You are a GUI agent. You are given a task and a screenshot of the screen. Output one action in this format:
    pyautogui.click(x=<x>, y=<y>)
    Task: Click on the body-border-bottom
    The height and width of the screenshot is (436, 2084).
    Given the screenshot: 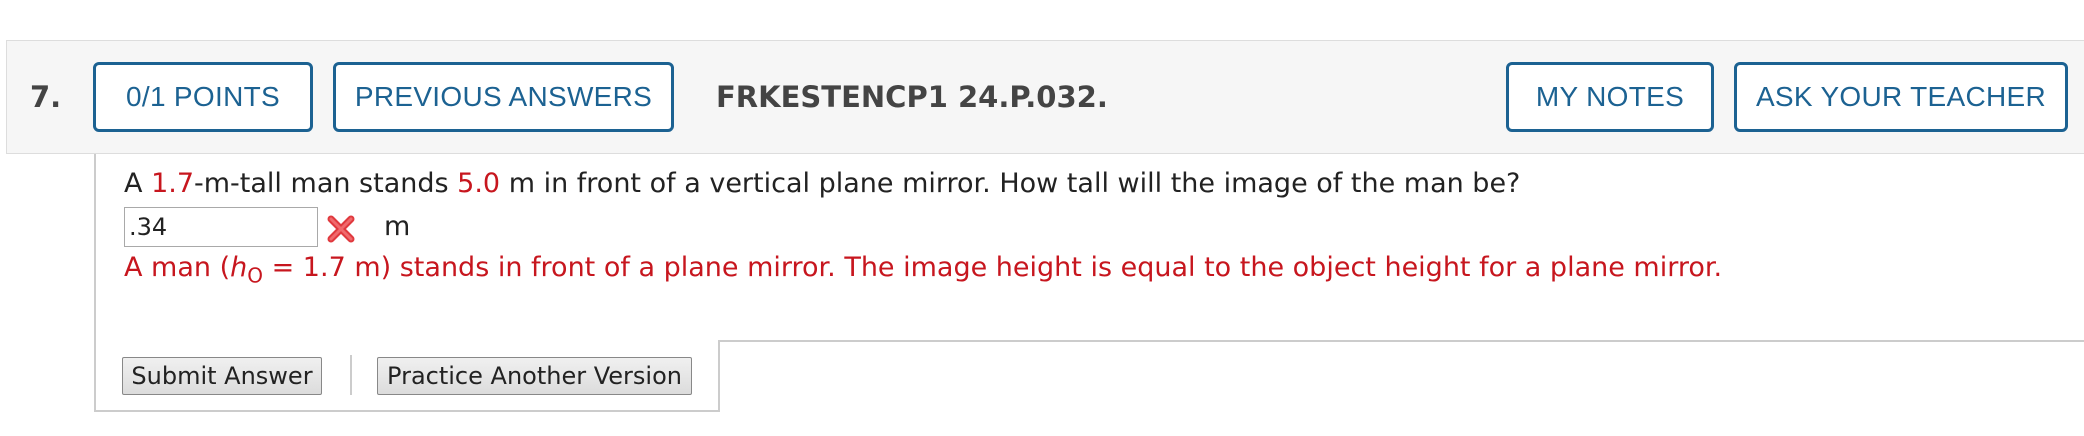 What is the action you would take?
    pyautogui.click(x=407, y=411)
    